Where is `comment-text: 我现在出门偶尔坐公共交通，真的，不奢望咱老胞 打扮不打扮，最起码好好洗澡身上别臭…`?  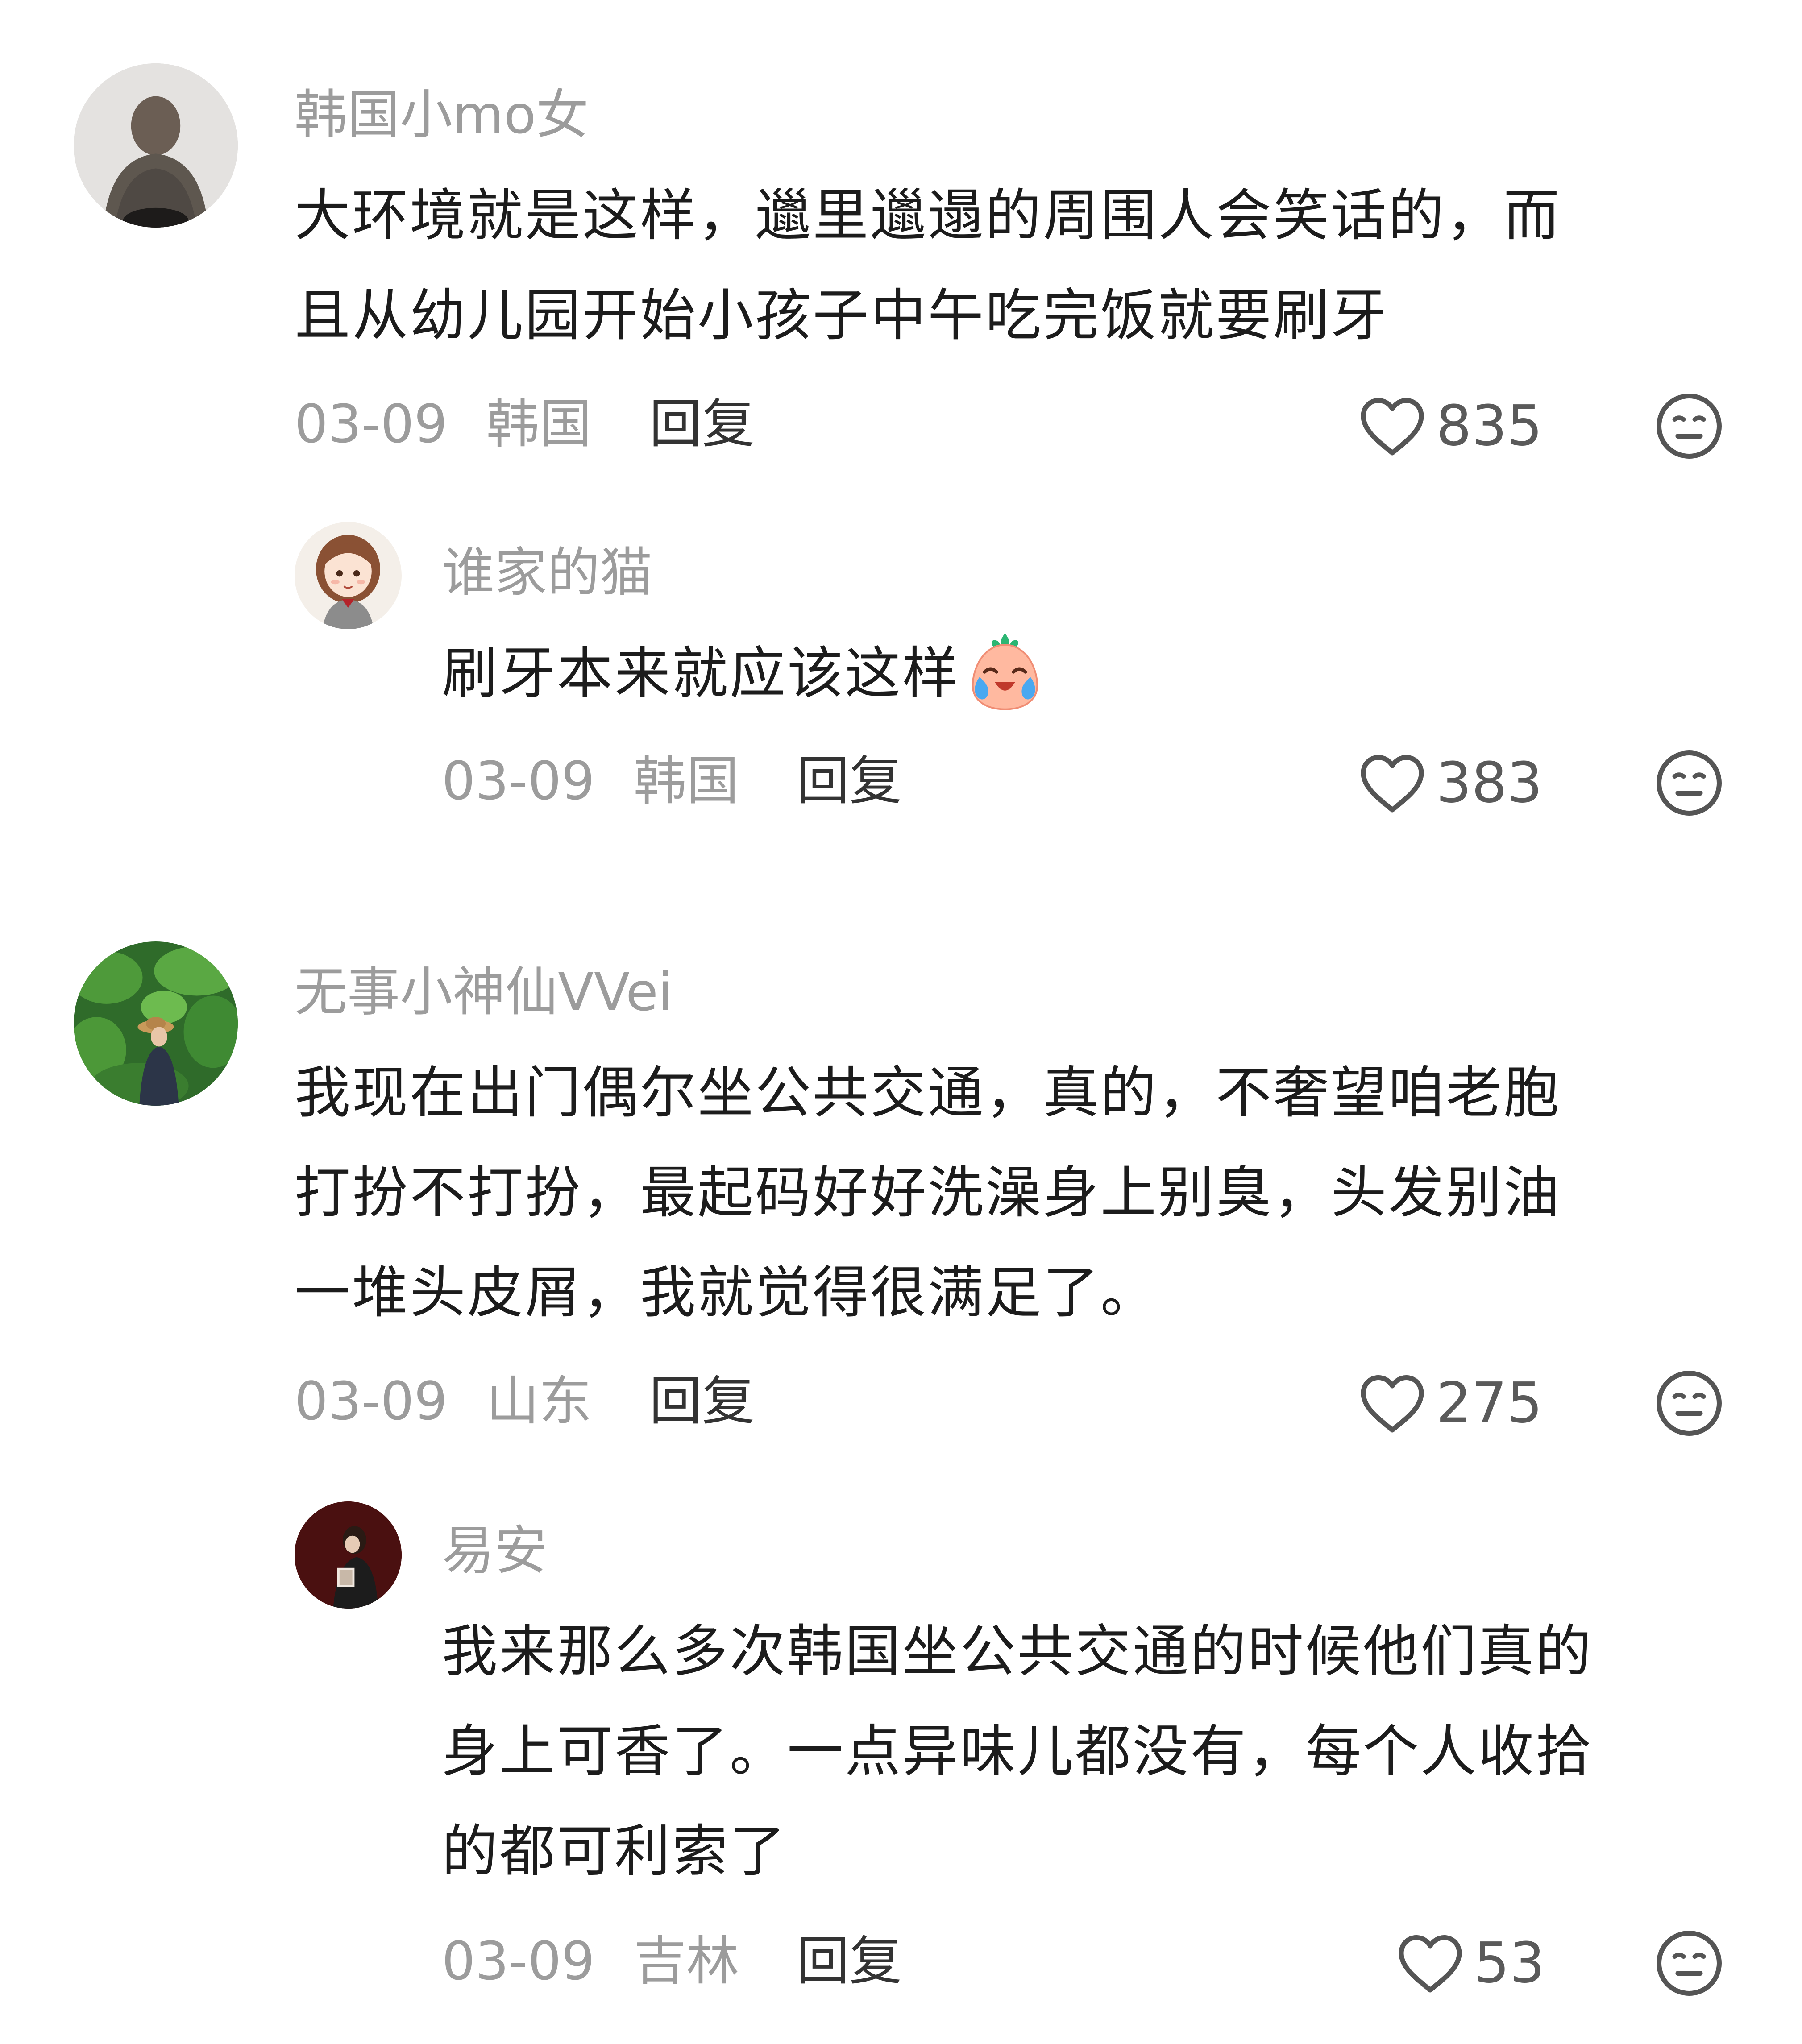 comment-text: 我现在出门偶尔坐公共交通，真的，不奢望咱老胞 打扮不打扮，最起码好好洗澡身上别臭… is located at coordinates (1031, 1193).